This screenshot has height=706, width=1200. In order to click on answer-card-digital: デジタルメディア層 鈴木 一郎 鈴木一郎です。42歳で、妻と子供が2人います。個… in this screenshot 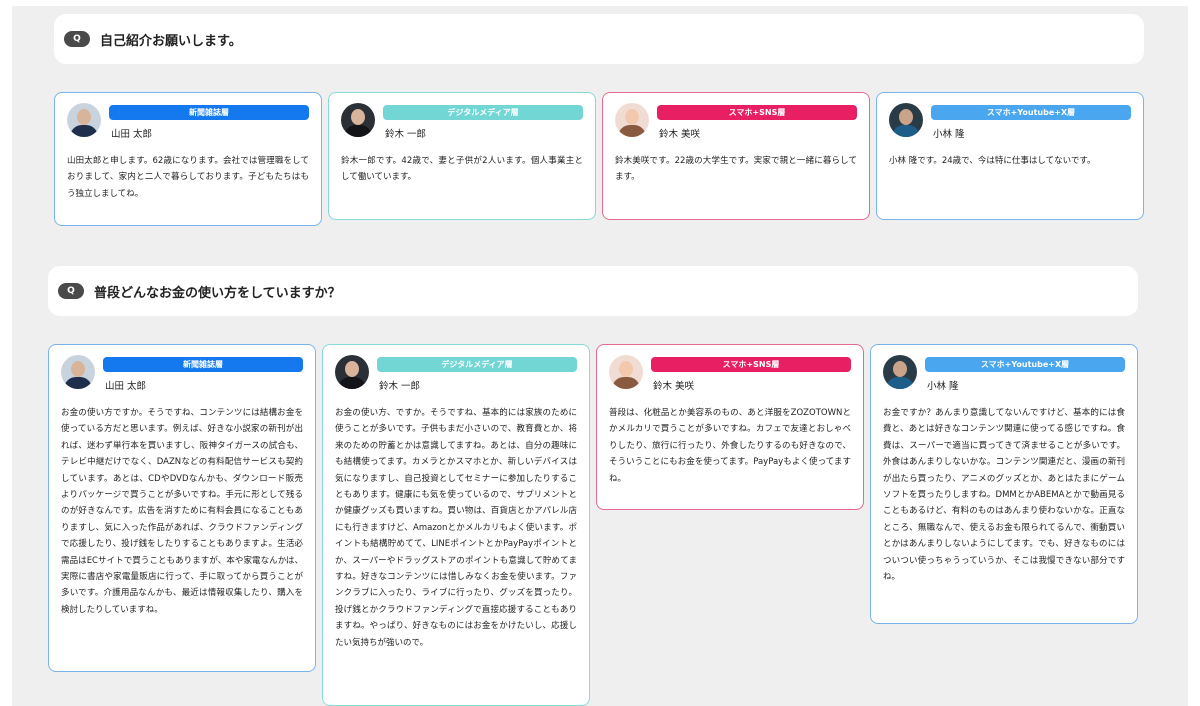, I will do `click(462, 156)`.